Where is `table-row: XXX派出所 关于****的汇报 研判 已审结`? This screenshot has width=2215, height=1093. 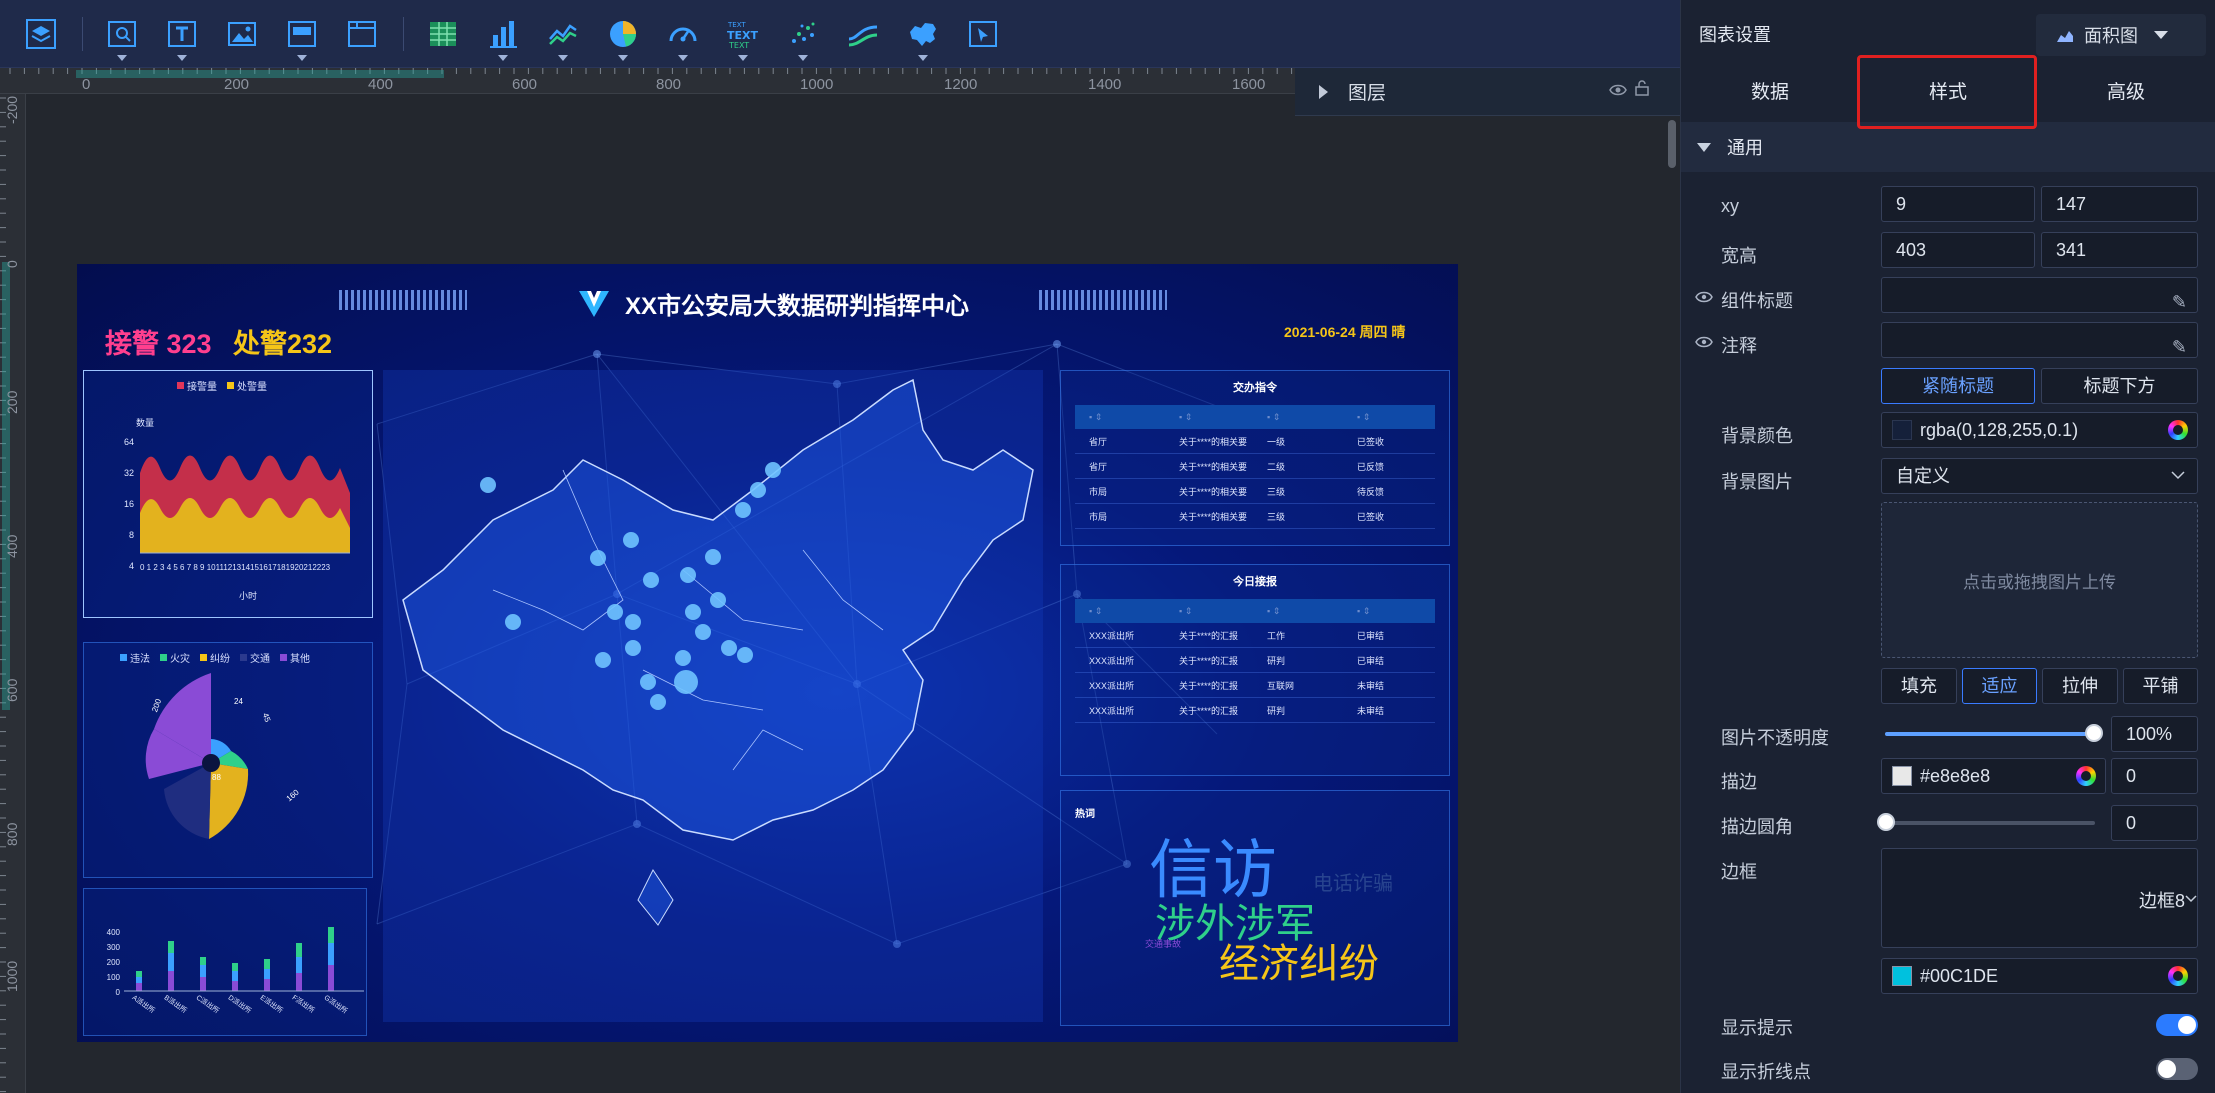 table-row: XXX派出所 关于****的汇报 研判 已审结 is located at coordinates (1255, 660).